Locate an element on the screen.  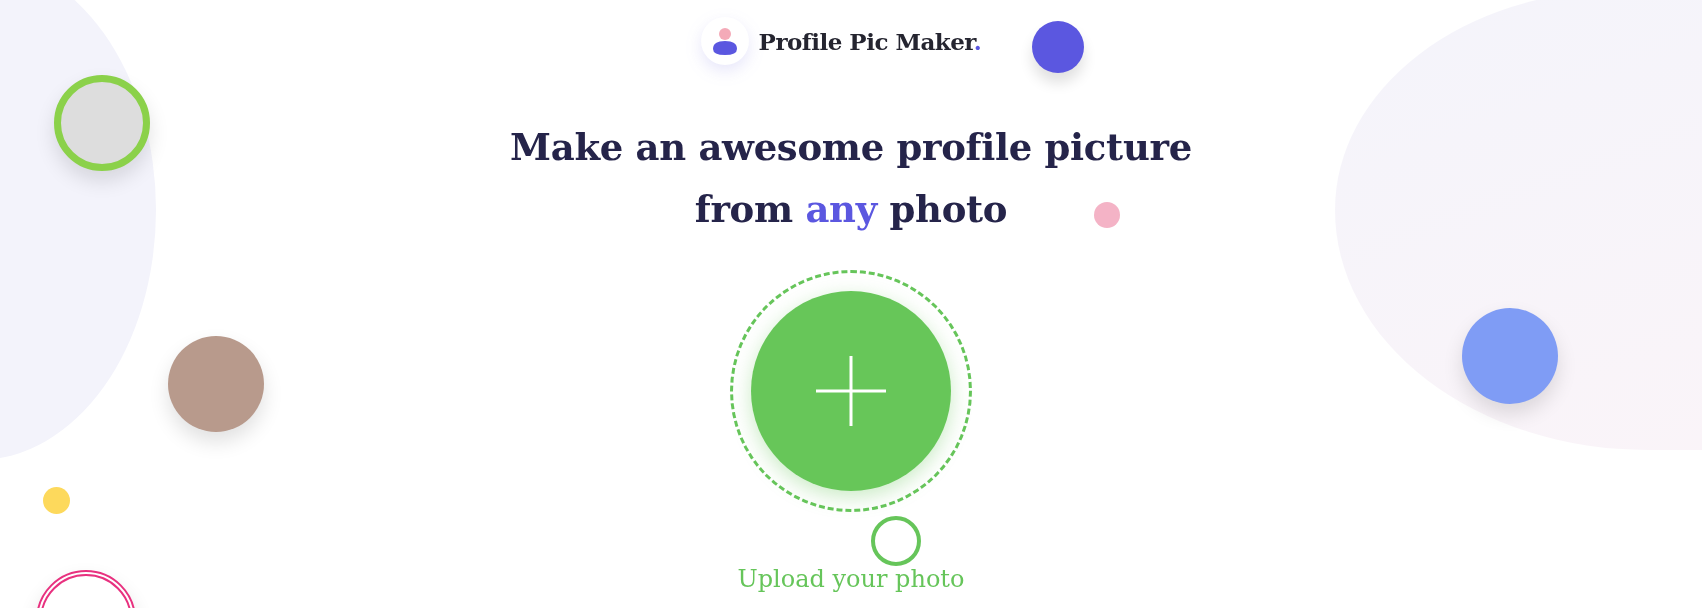
plus-icon is located at coordinates (851, 391).